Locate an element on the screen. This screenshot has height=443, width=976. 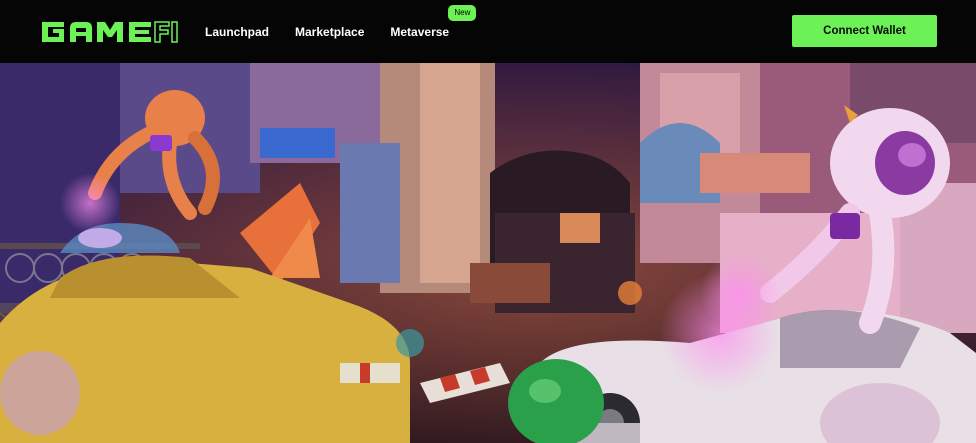
connect-wallet-button: Connect Wallet is located at coordinates (864, 31).